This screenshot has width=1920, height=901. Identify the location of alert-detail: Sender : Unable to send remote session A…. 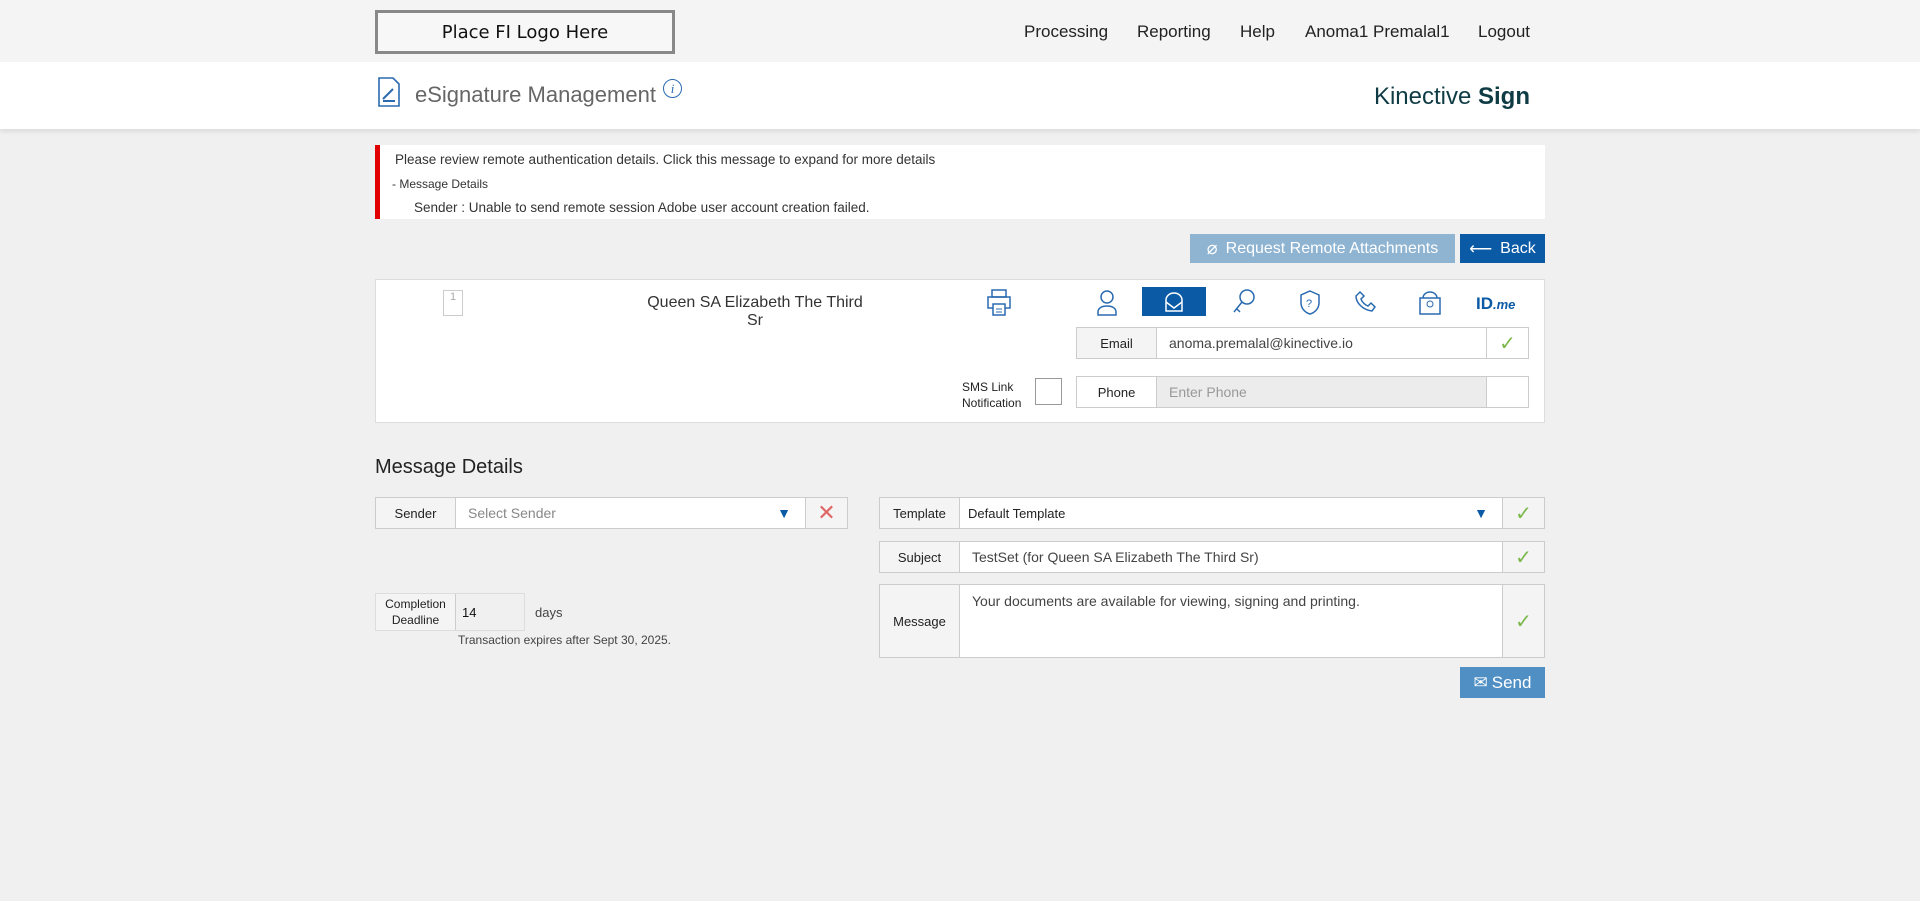
(642, 207).